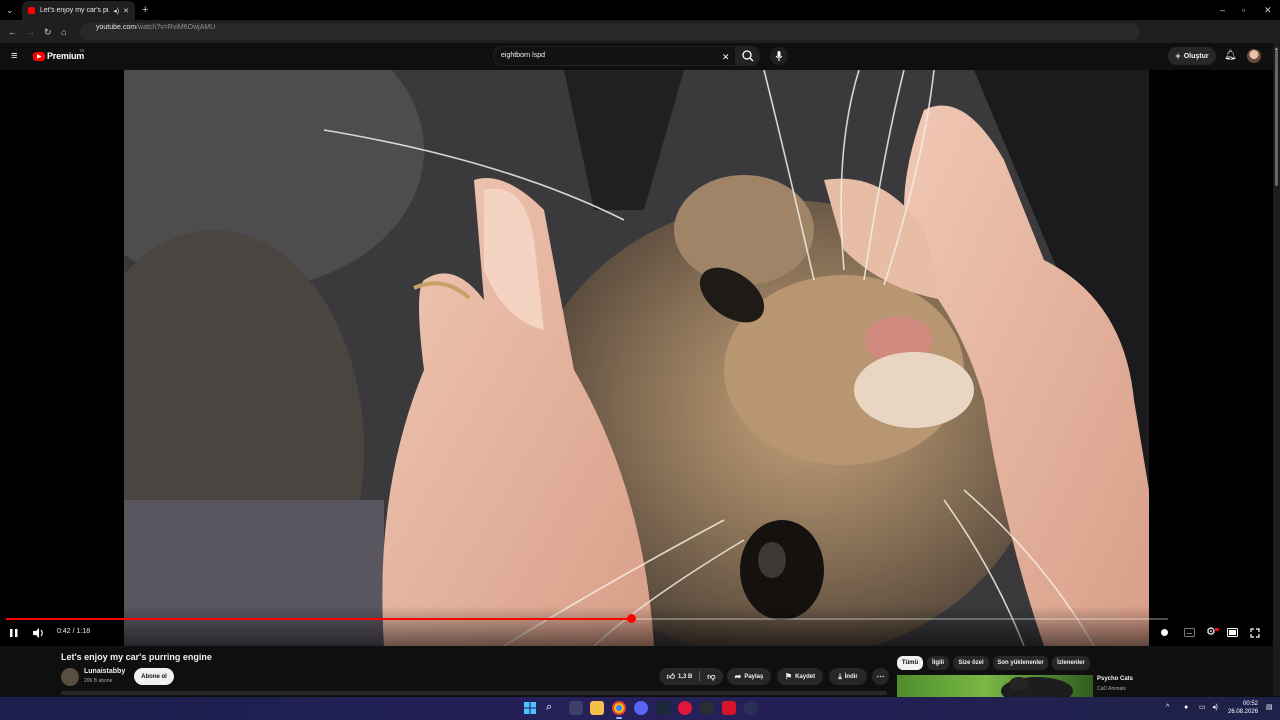 The width and height of the screenshot is (1280, 720). What do you see at coordinates (726, 57) in the screenshot?
I see `clear-search-icon: ✕` at bounding box center [726, 57].